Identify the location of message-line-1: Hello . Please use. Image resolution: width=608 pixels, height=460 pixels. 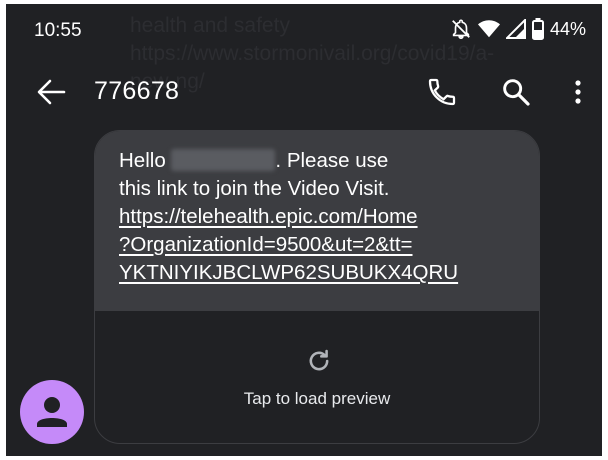
(329, 161).